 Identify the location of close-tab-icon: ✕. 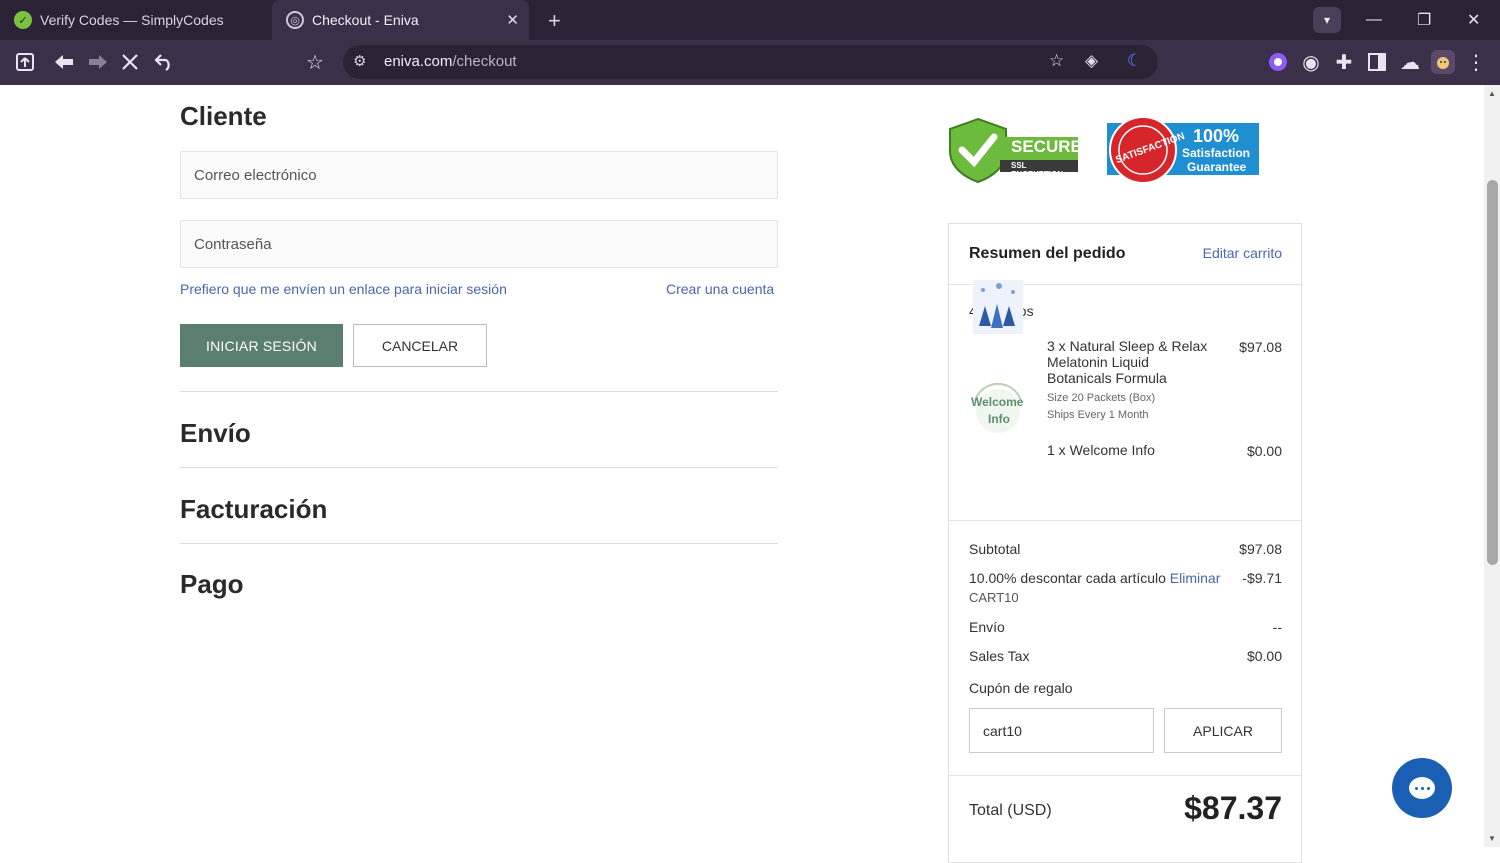
(512, 20).